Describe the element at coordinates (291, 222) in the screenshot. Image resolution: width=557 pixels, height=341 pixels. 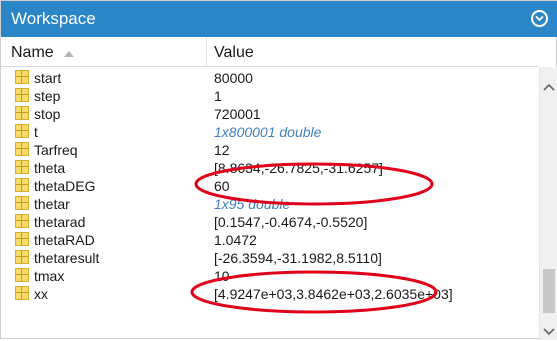
I see `variable-value: [0.1547,-0.4674,-0.5520]` at that location.